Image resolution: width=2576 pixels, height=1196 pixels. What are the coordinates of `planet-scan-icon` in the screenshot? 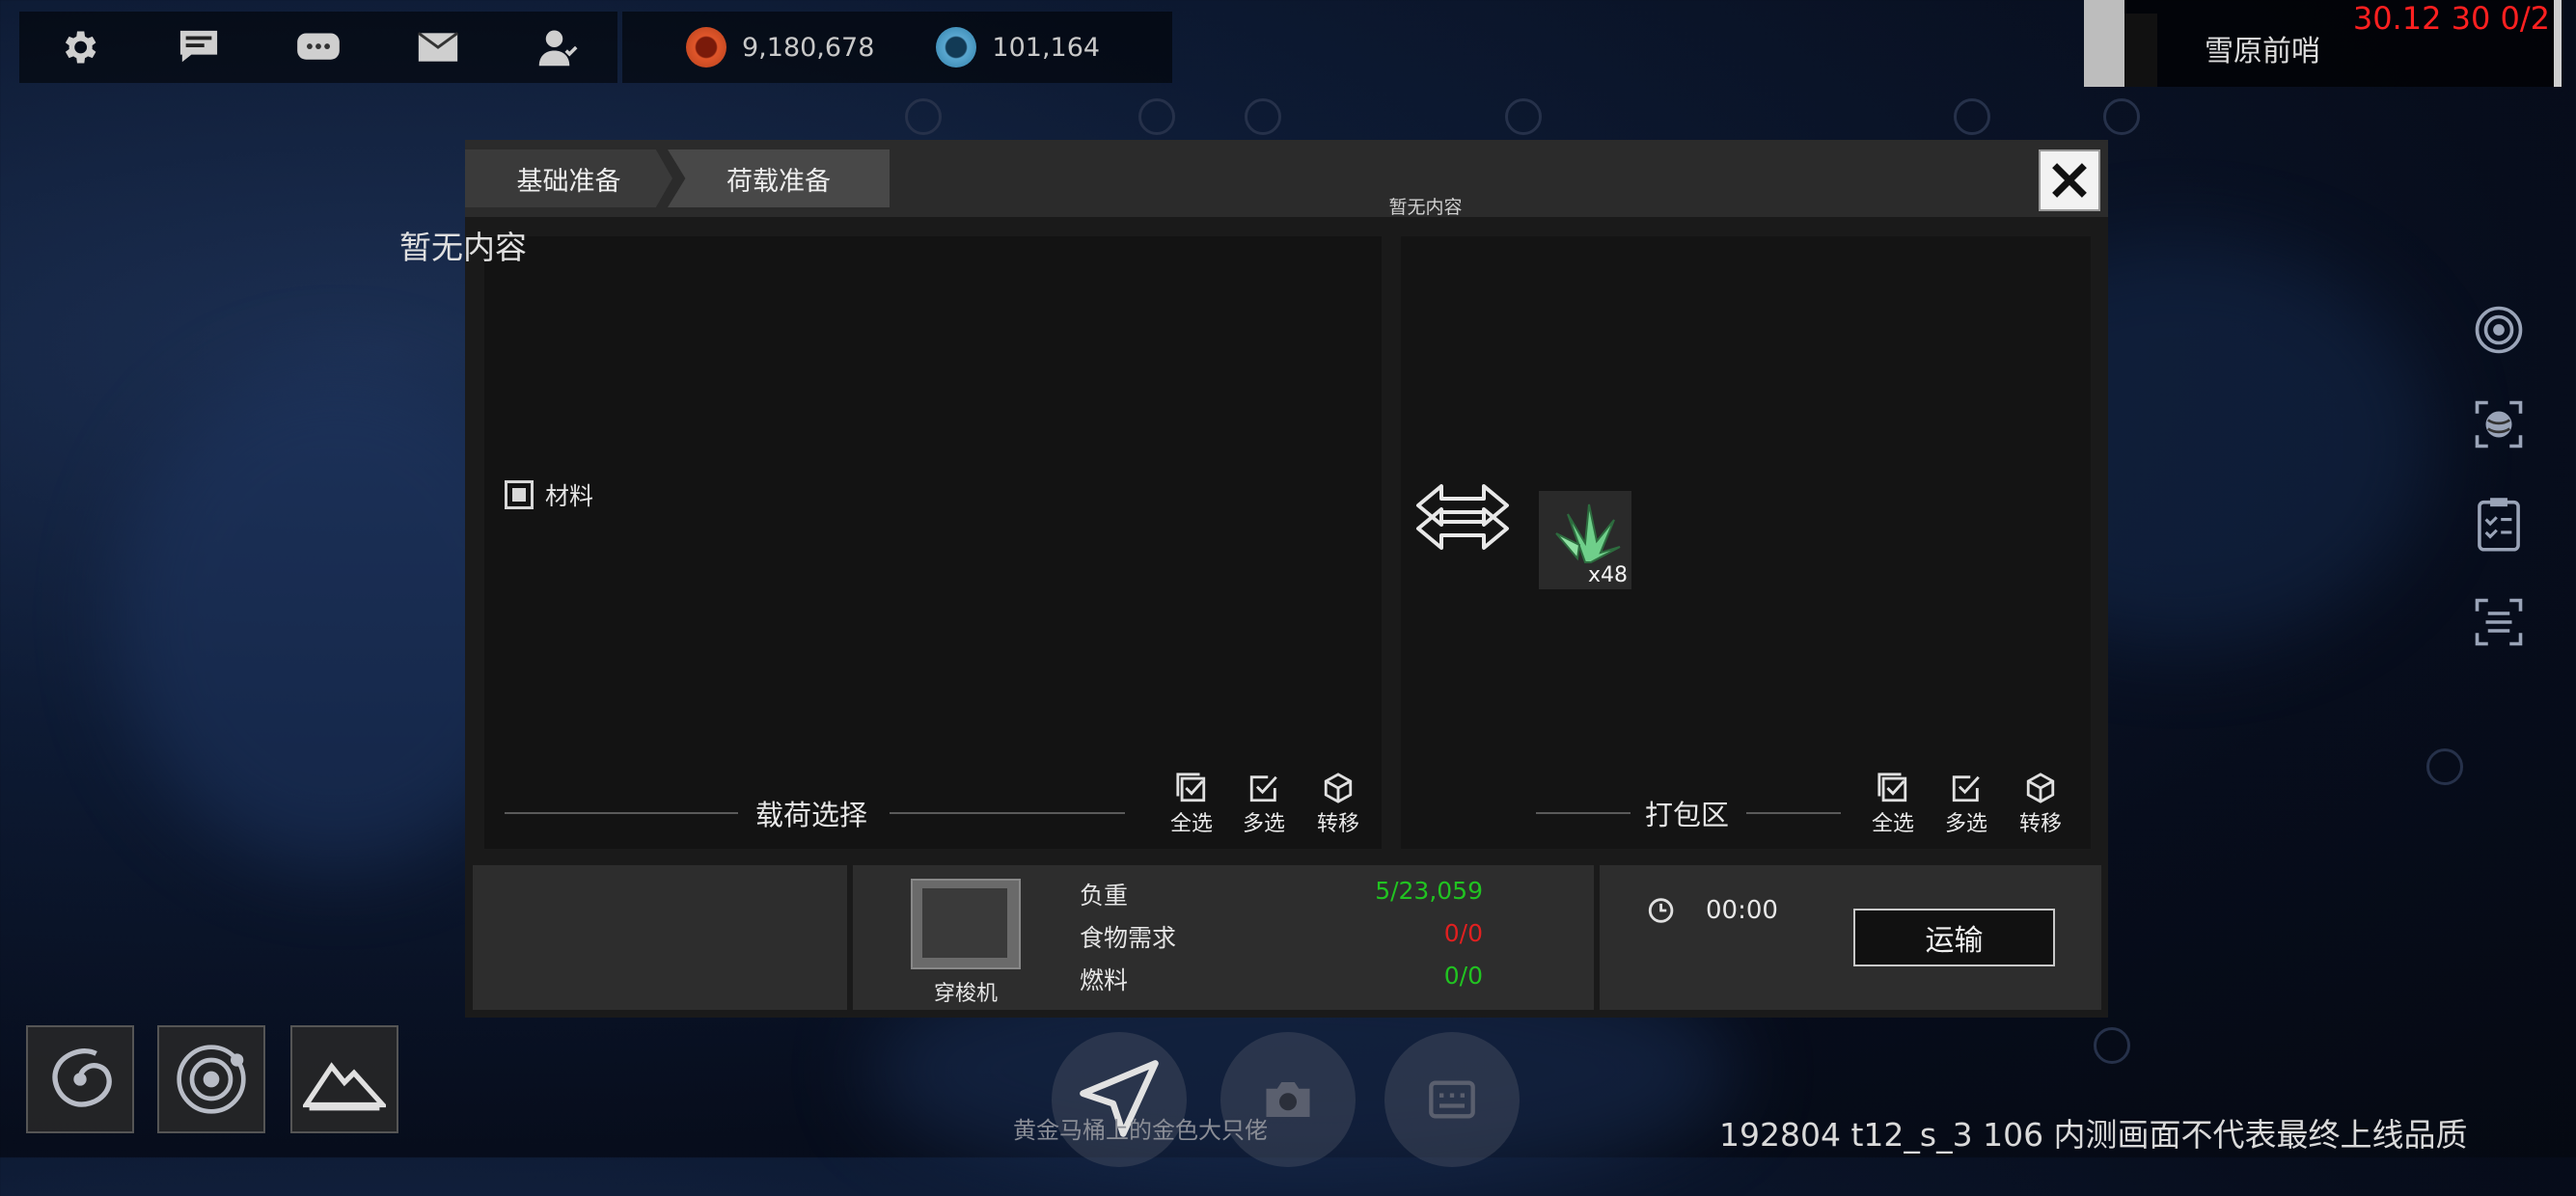 It's located at (2499, 424).